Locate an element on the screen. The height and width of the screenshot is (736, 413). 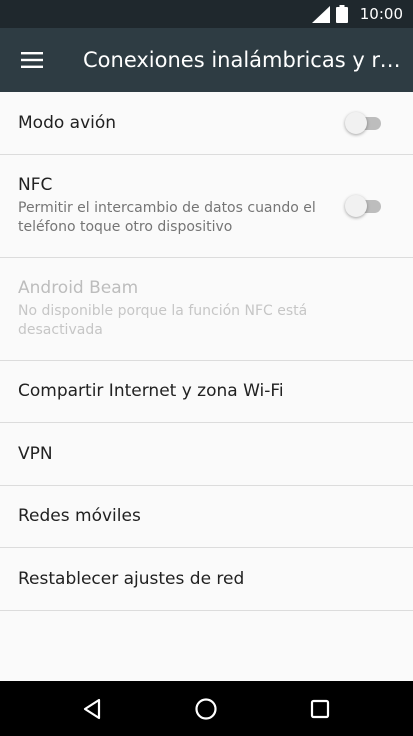
airplane-mode-toggle is located at coordinates (364, 123).